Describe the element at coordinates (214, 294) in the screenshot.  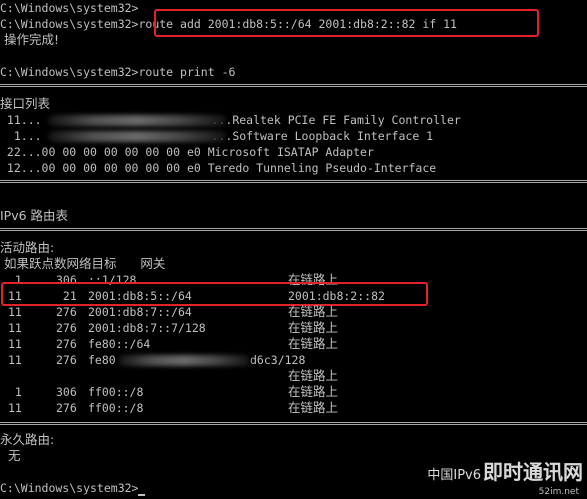
I see `new-route-highlight-box` at that location.